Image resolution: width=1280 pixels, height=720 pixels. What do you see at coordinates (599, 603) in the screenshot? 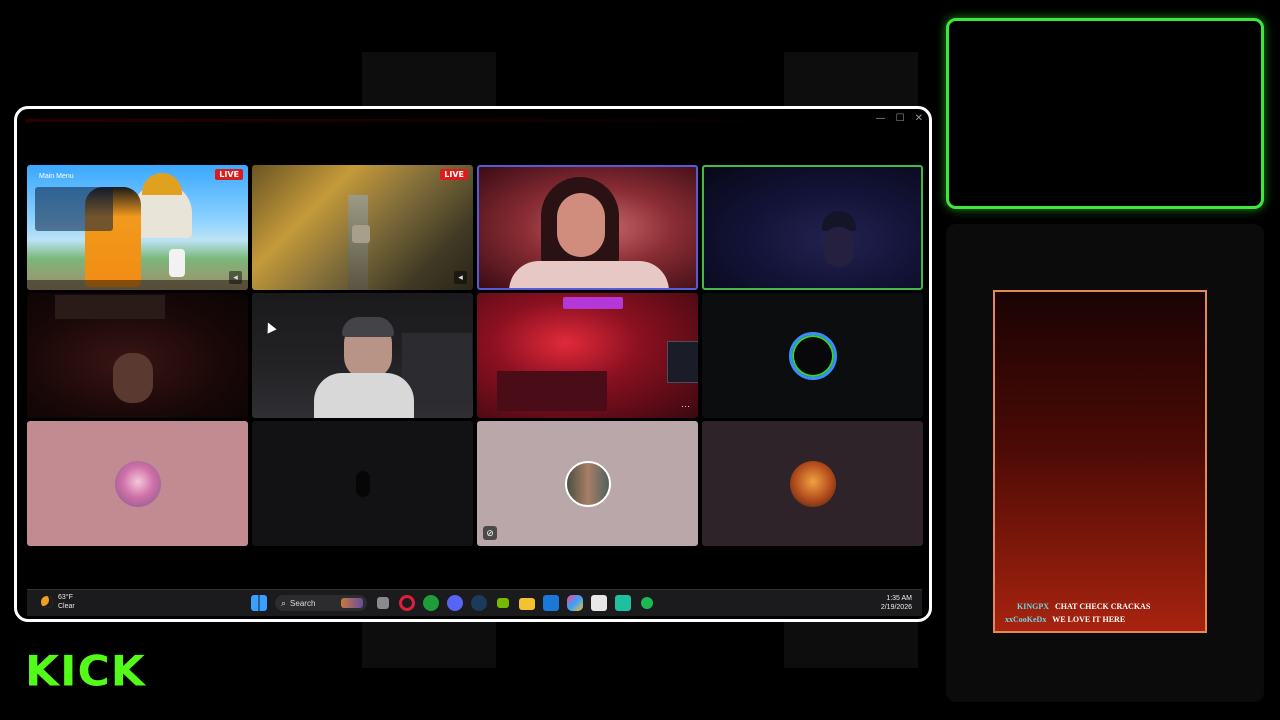
I see `store-icon` at bounding box center [599, 603].